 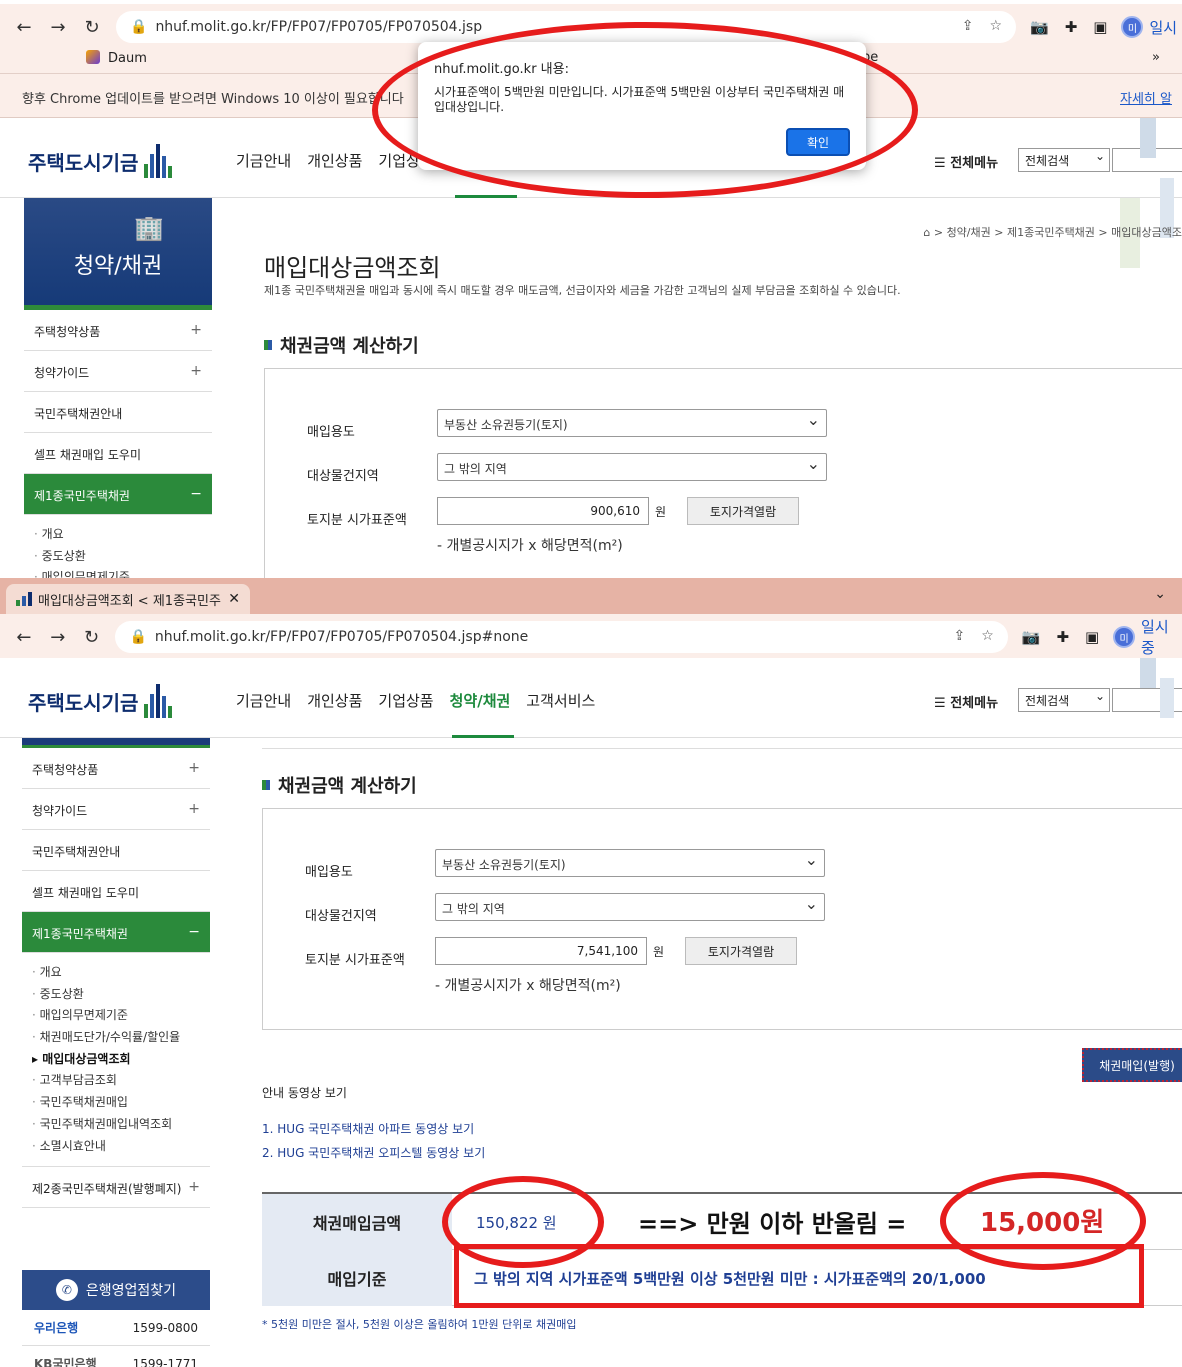 I want to click on lnb-label: 주택청약상품, so click(x=65, y=770).